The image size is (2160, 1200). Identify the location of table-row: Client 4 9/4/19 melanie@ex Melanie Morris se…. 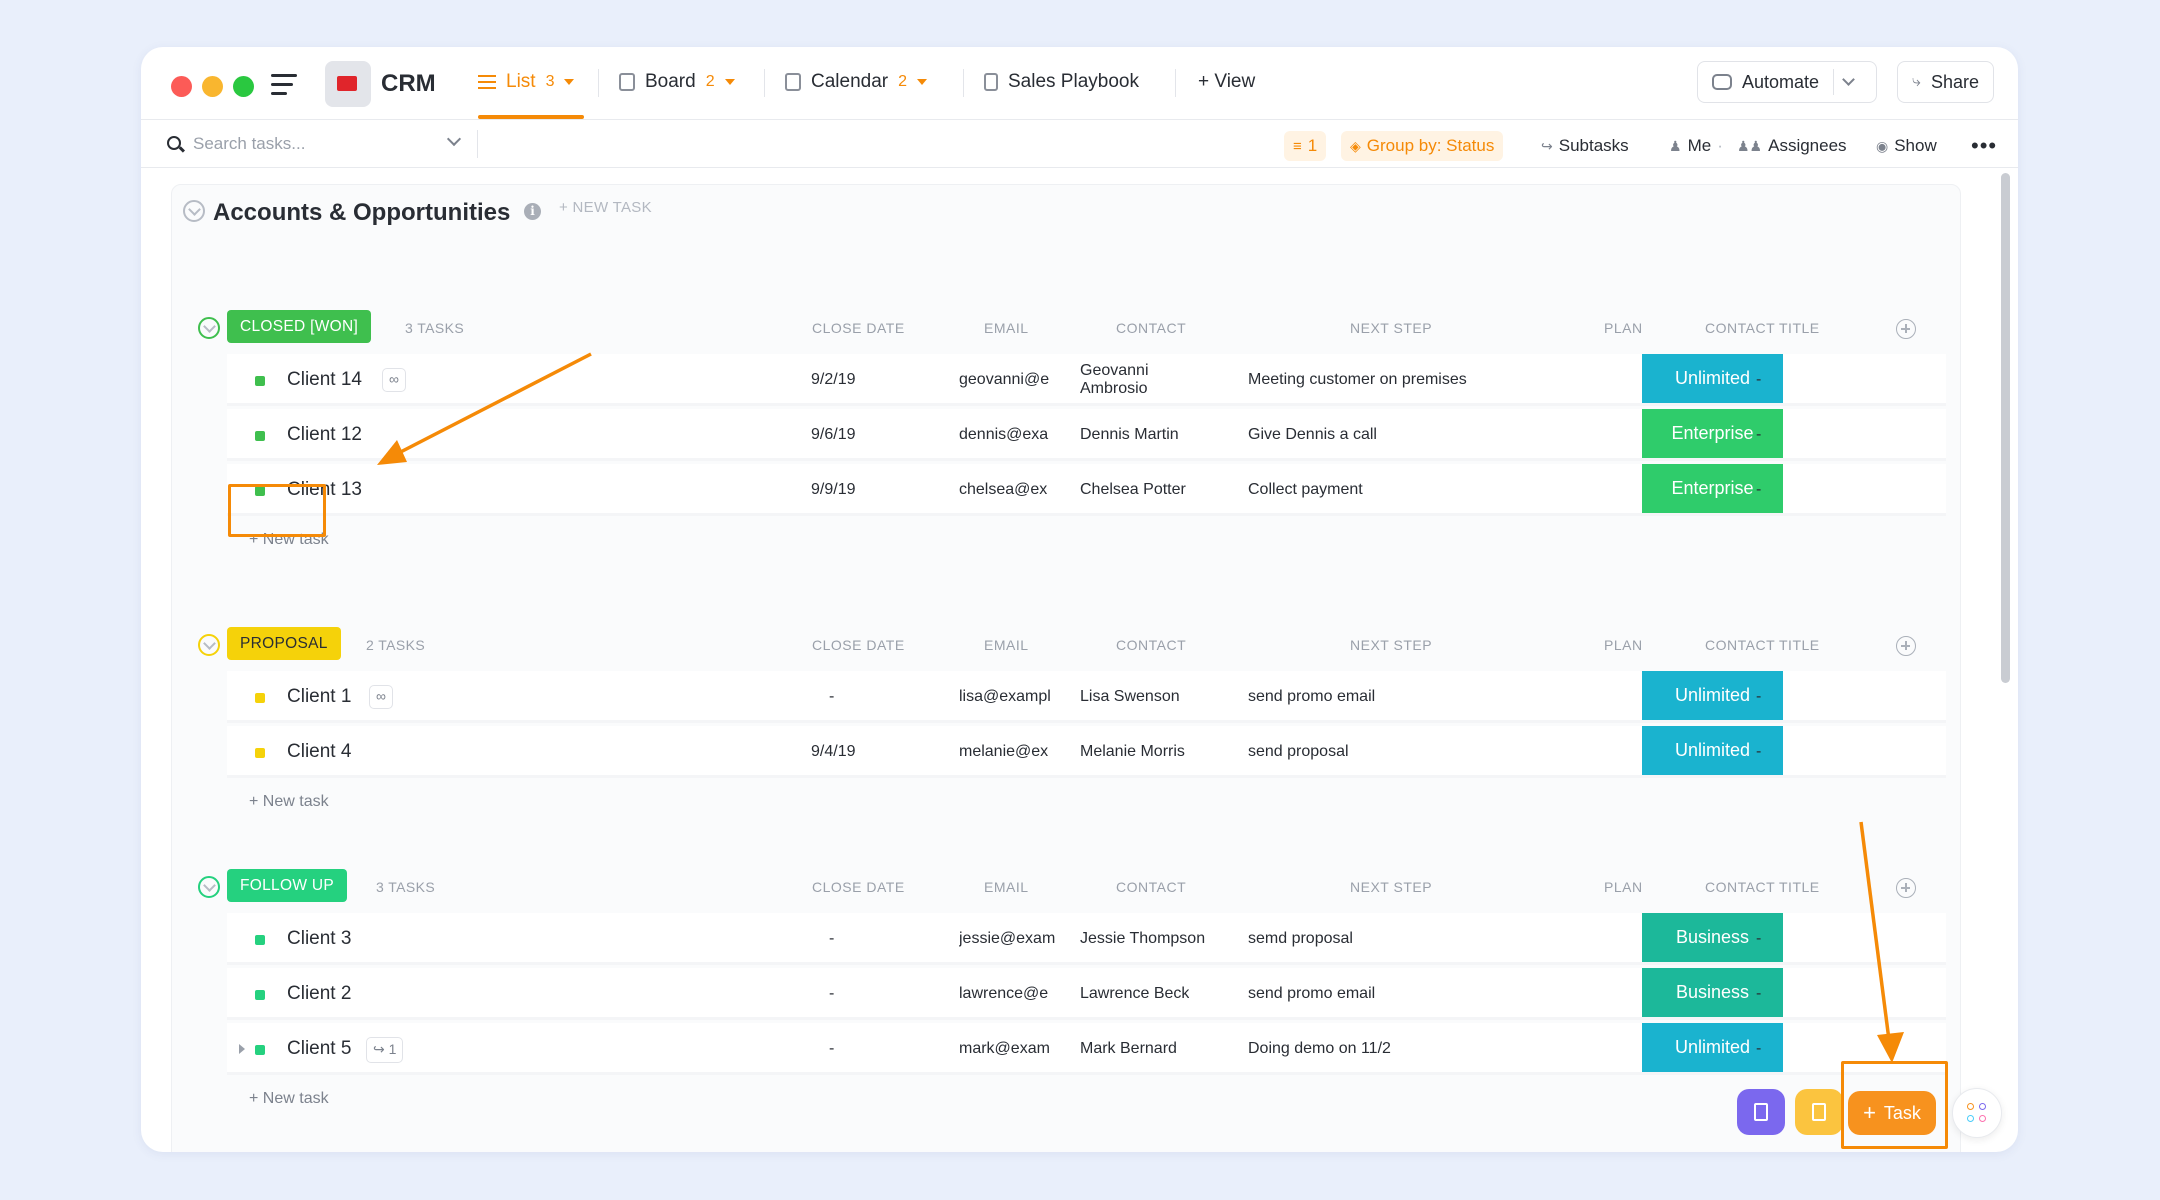
(1086, 752).